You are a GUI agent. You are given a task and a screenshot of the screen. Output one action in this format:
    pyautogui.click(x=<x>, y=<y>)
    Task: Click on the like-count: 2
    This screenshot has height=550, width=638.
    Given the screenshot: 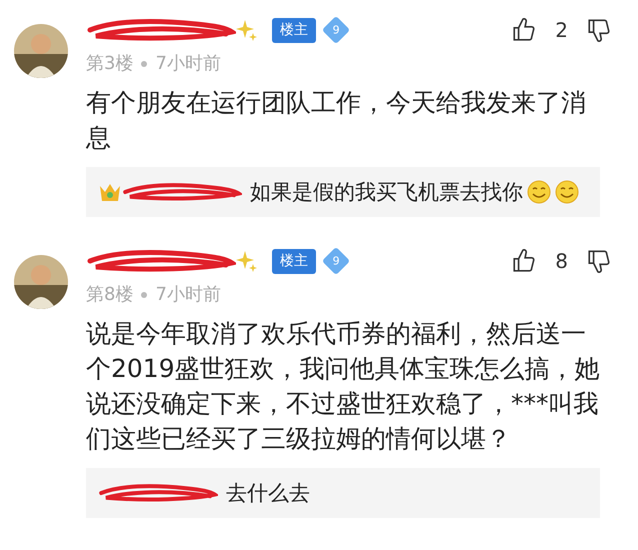 What is the action you would take?
    pyautogui.click(x=561, y=30)
    